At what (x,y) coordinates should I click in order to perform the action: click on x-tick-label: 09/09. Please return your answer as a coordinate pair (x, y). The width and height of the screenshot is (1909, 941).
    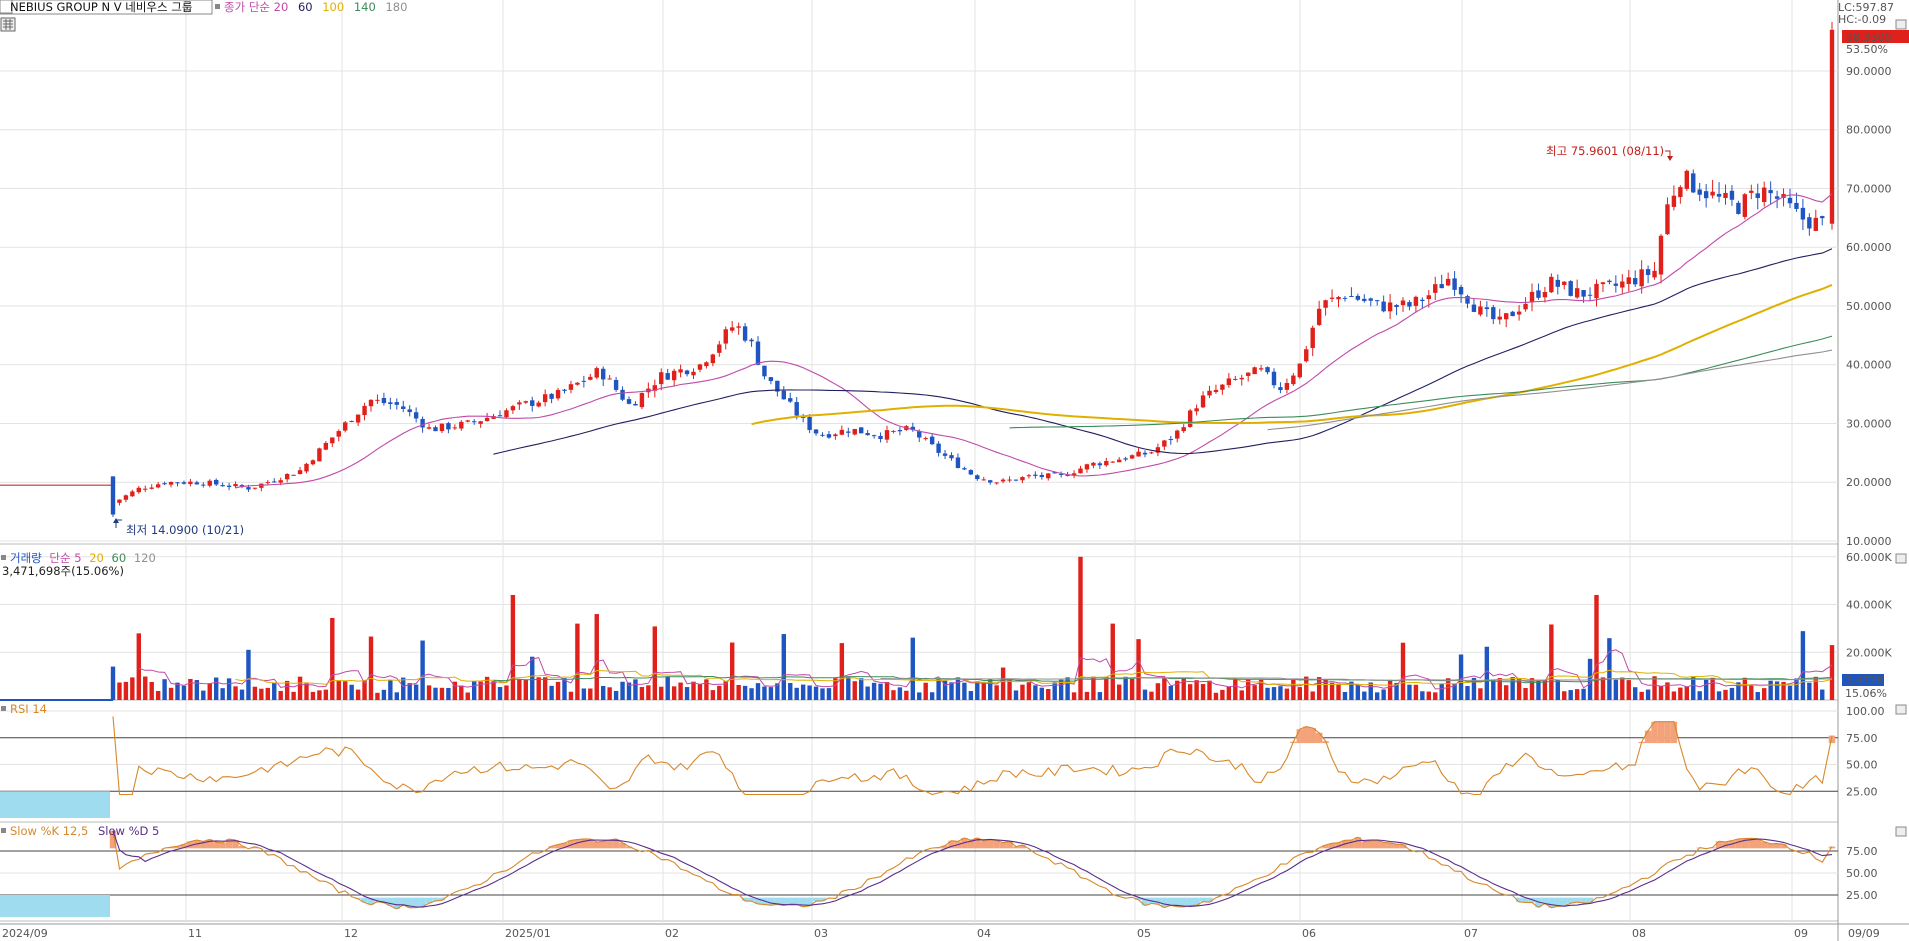
    Looking at the image, I should click on (1864, 933).